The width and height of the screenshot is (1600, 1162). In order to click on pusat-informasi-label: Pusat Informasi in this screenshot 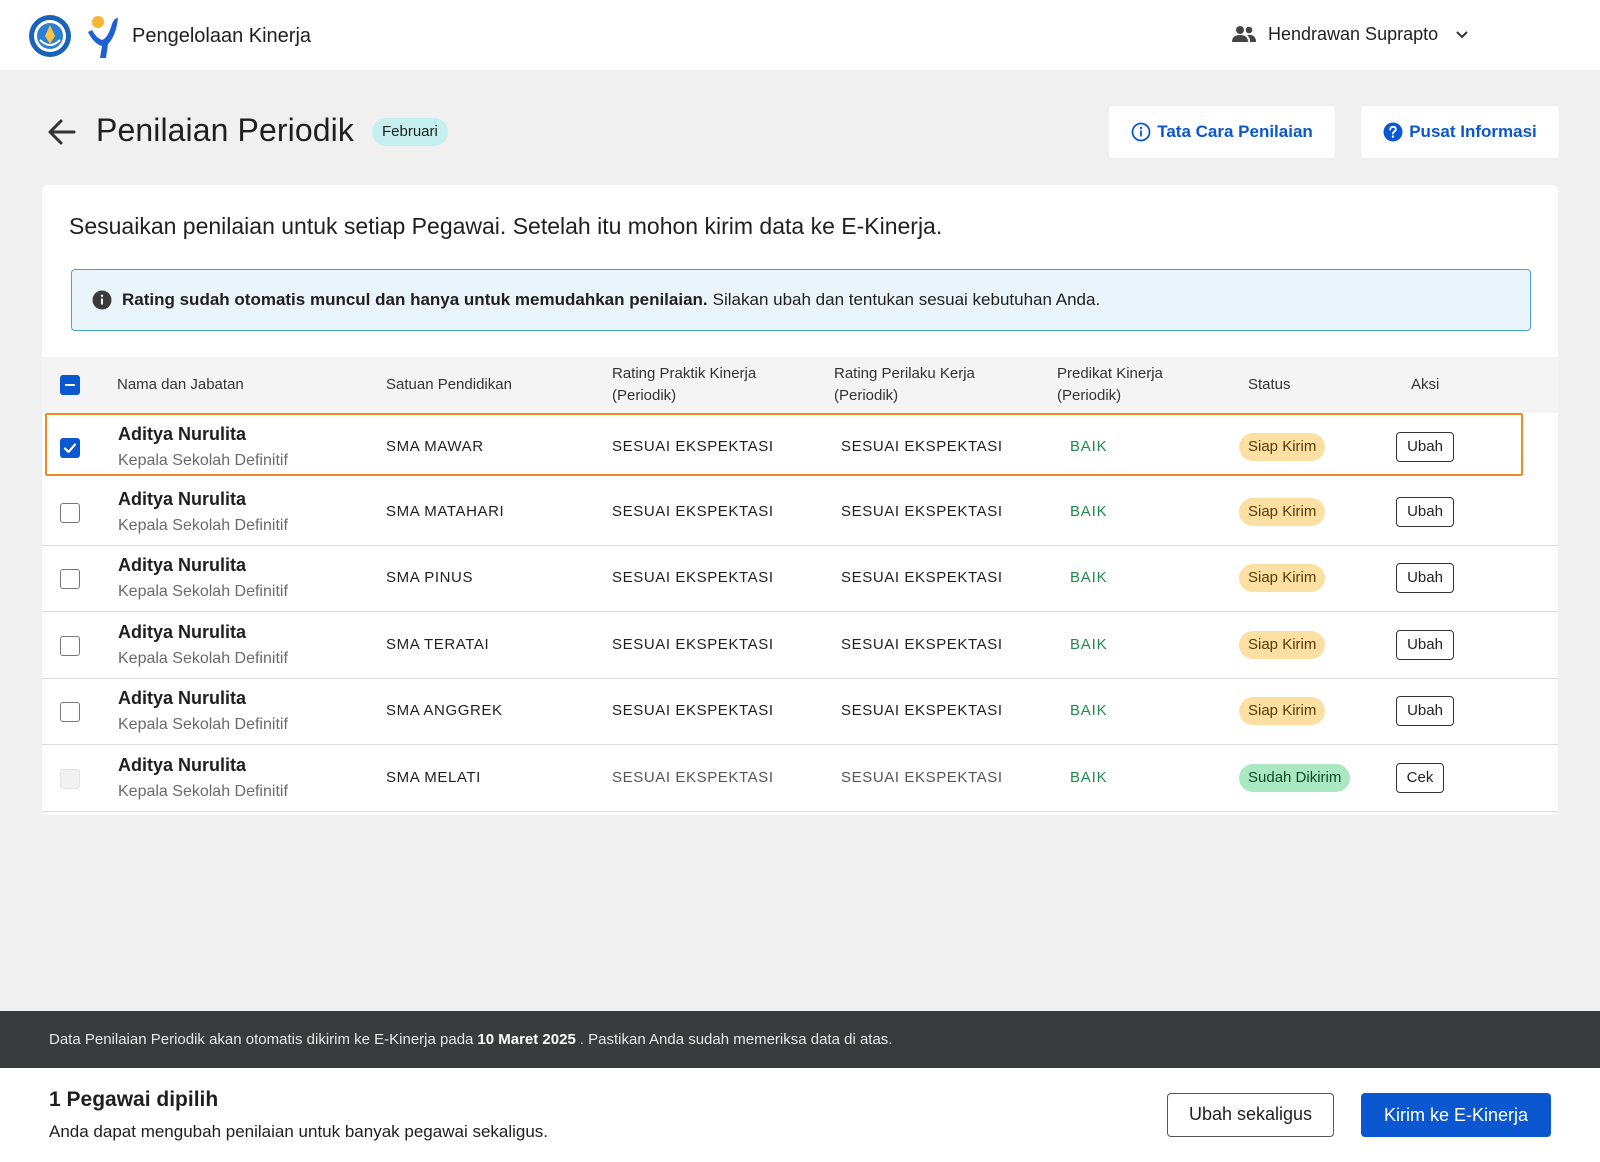, I will do `click(1473, 131)`.